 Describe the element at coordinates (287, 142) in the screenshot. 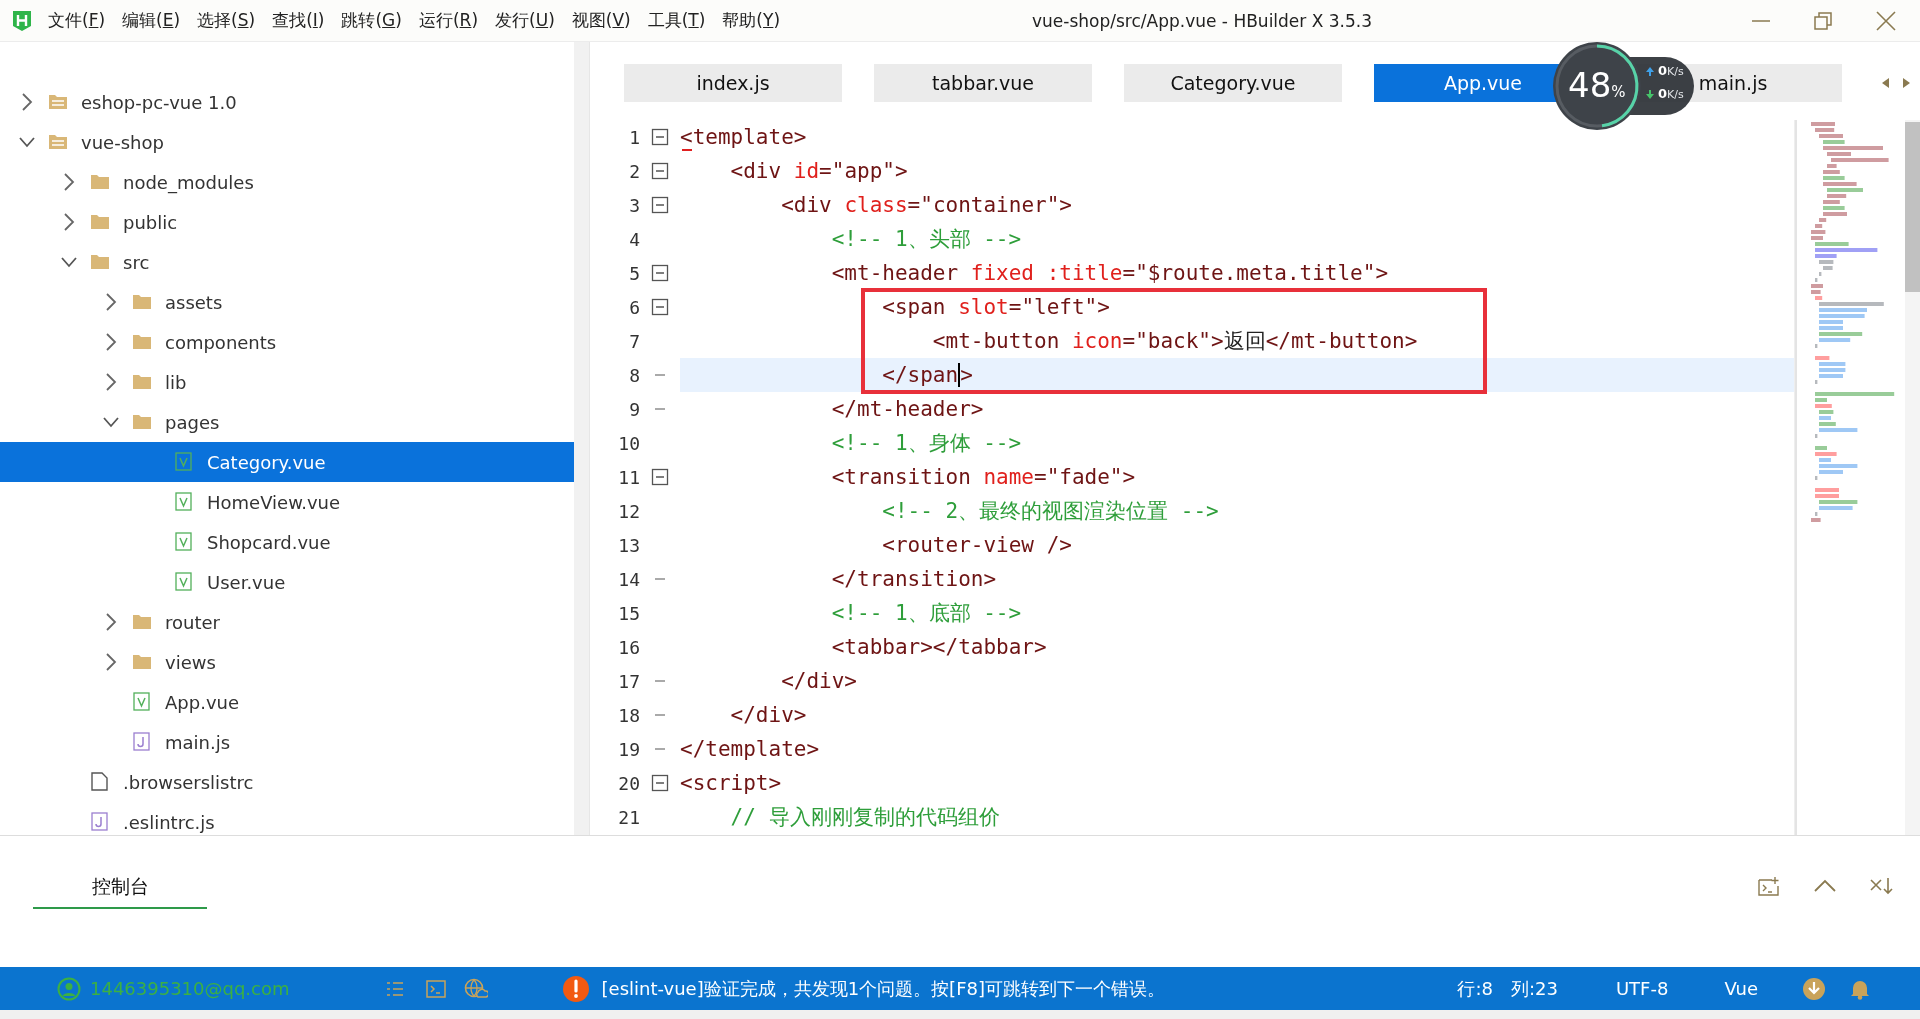

I see `tree-item: vue-shop` at that location.